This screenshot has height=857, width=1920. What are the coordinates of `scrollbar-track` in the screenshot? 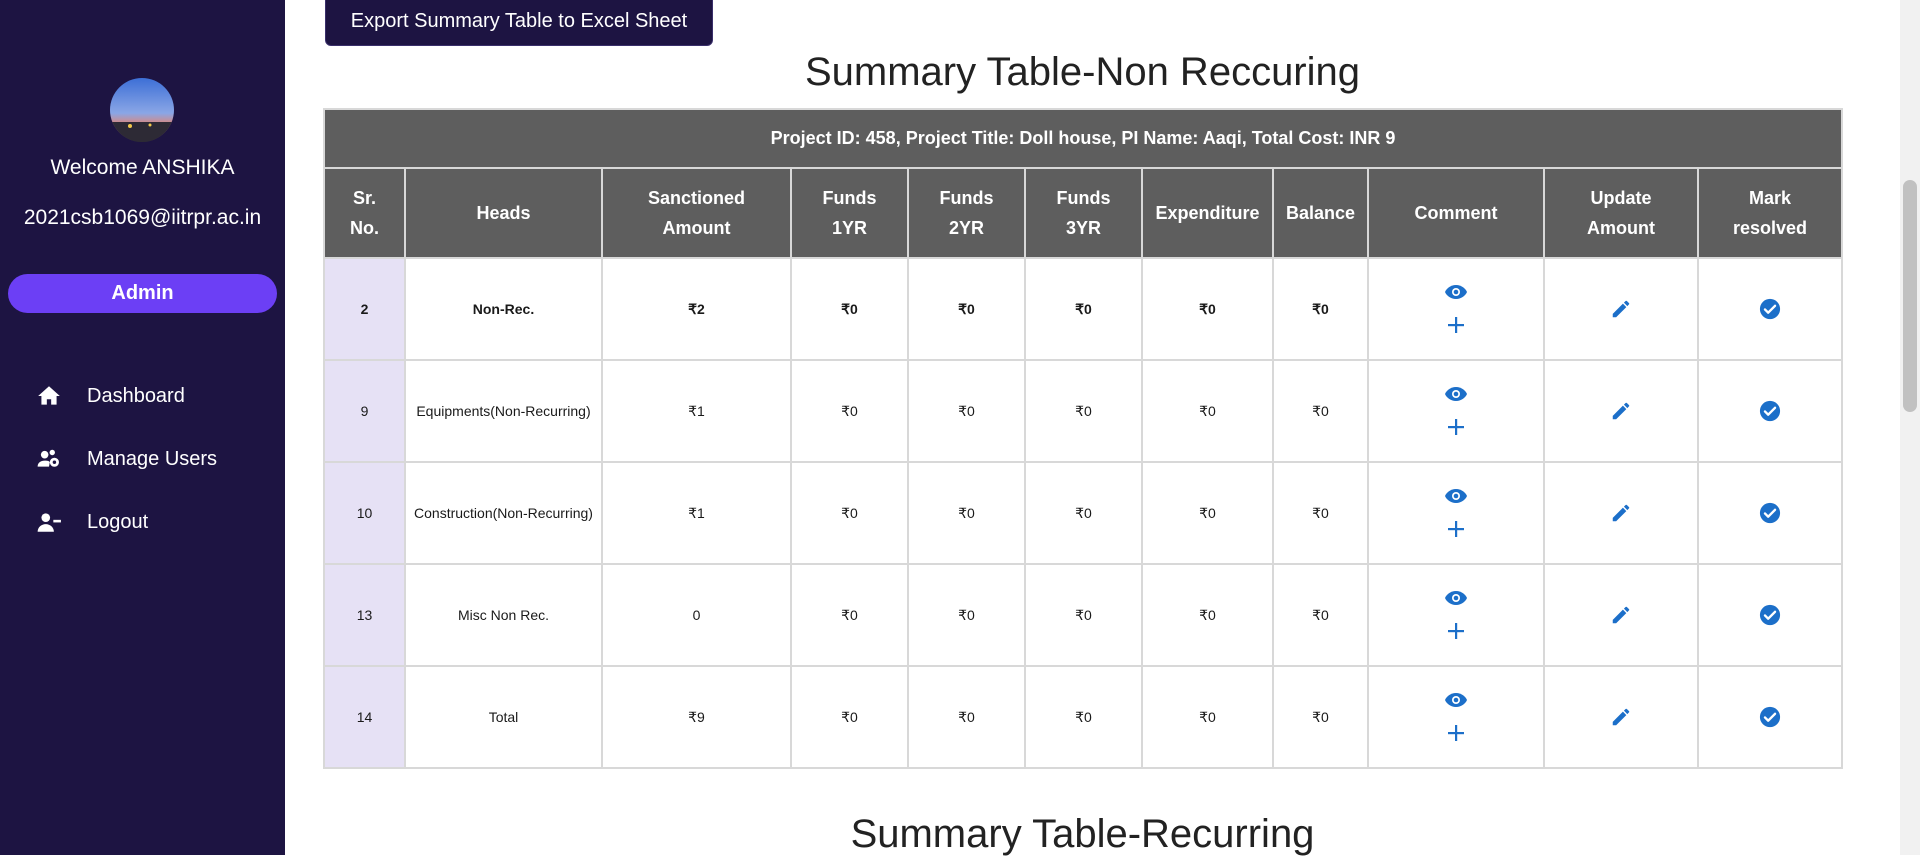 It's located at (1910, 427).